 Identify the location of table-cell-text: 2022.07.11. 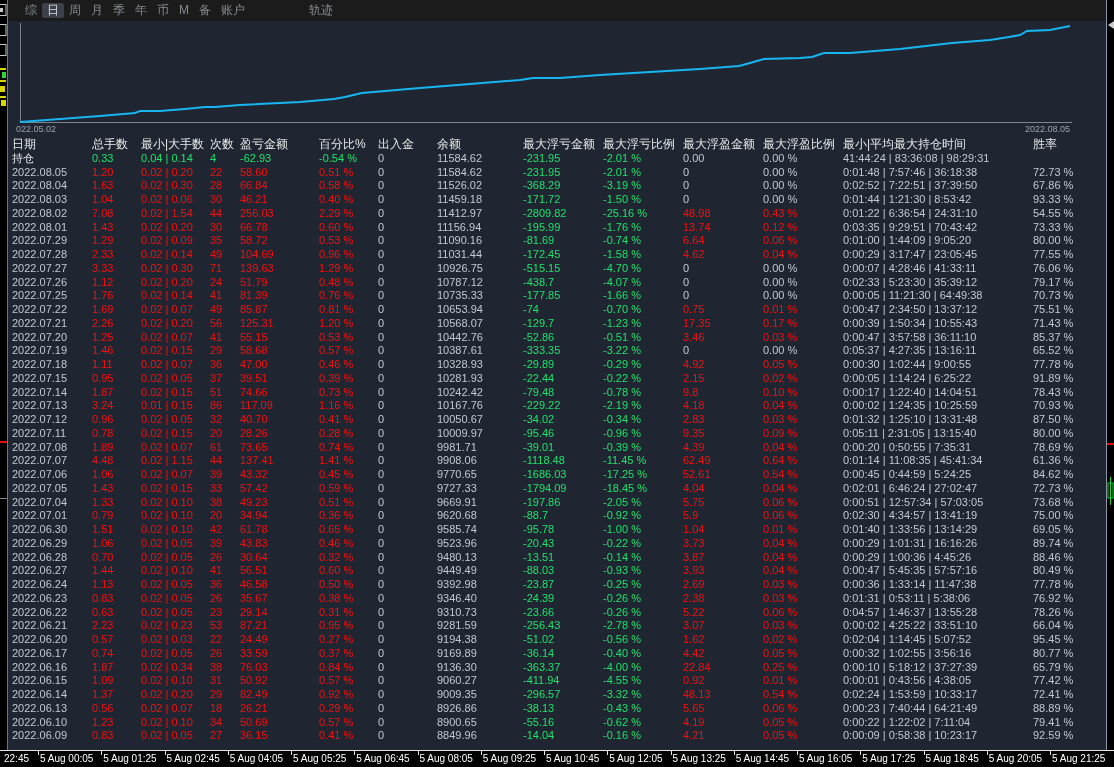
(40, 433).